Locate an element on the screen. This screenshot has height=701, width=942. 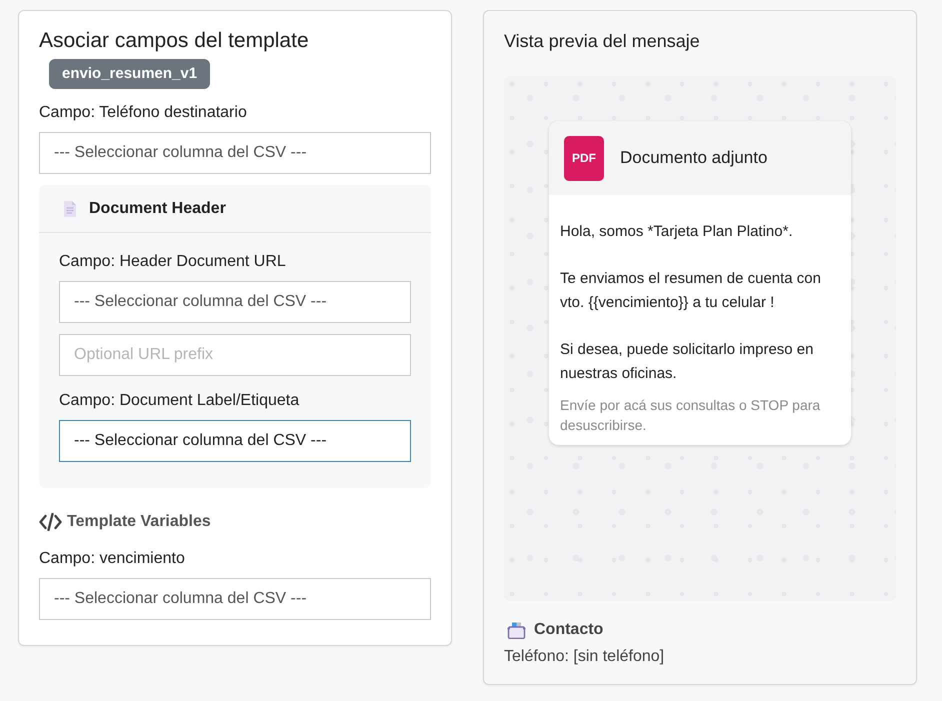
document-icon is located at coordinates (70, 208).